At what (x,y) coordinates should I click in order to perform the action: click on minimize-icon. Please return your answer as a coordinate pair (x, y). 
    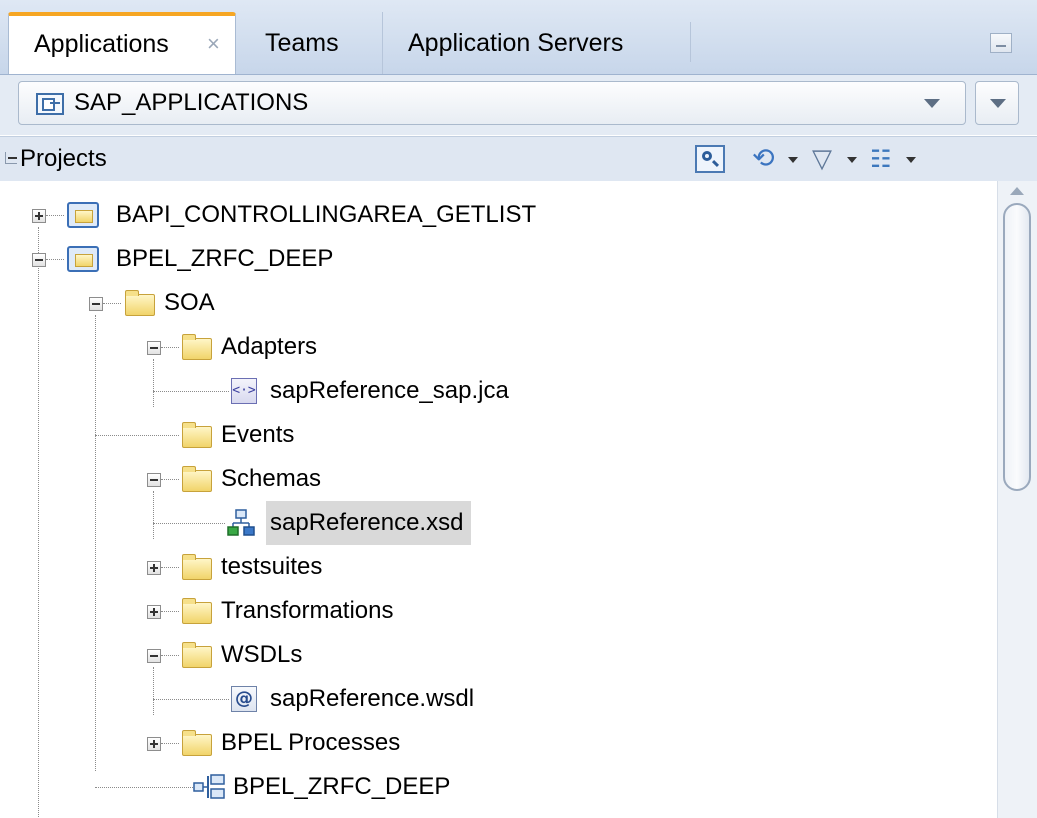
    Looking at the image, I should click on (1001, 43).